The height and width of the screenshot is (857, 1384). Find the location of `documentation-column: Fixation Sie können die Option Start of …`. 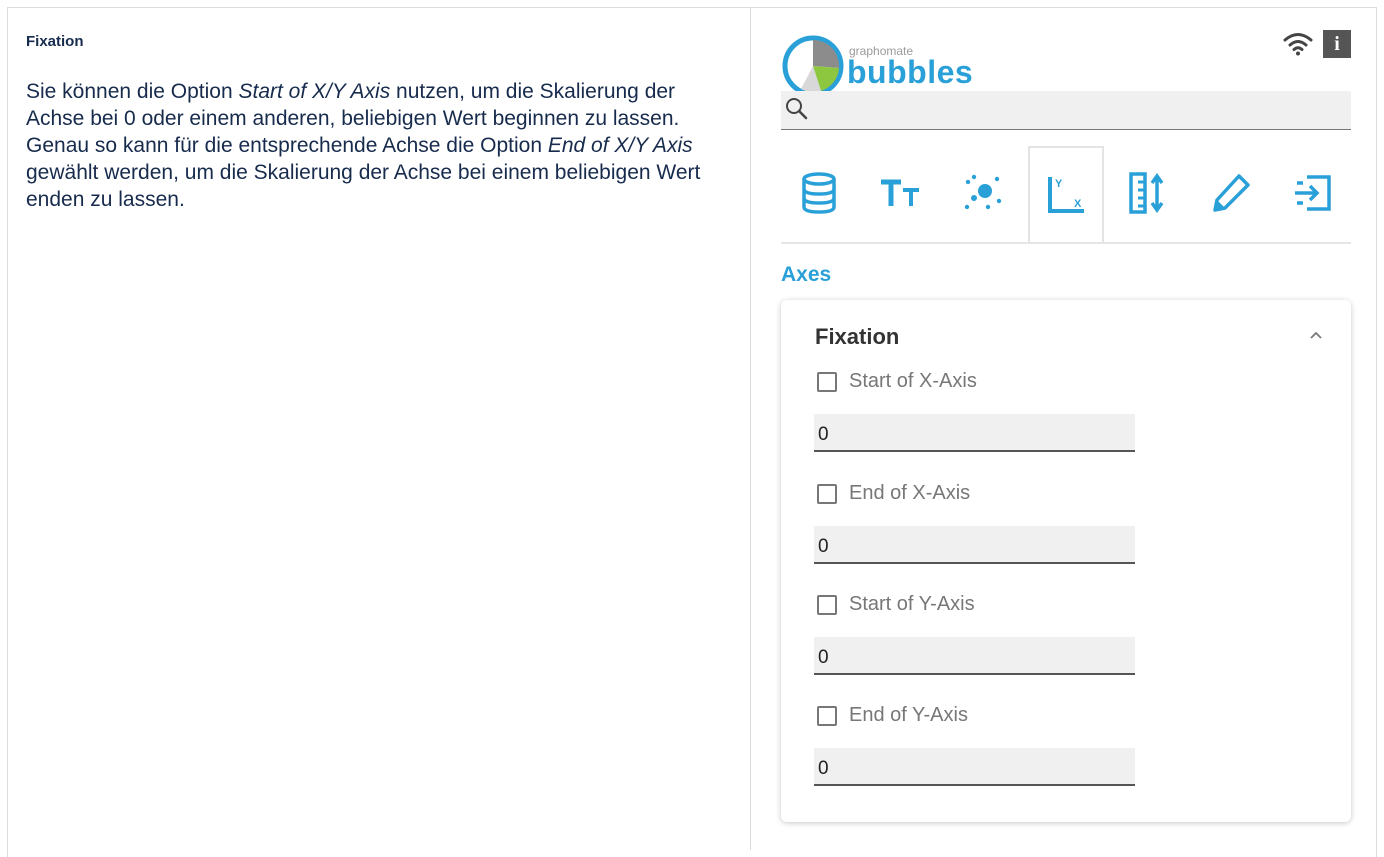

documentation-column: Fixation Sie können die Option Start of … is located at coordinates (376, 123).